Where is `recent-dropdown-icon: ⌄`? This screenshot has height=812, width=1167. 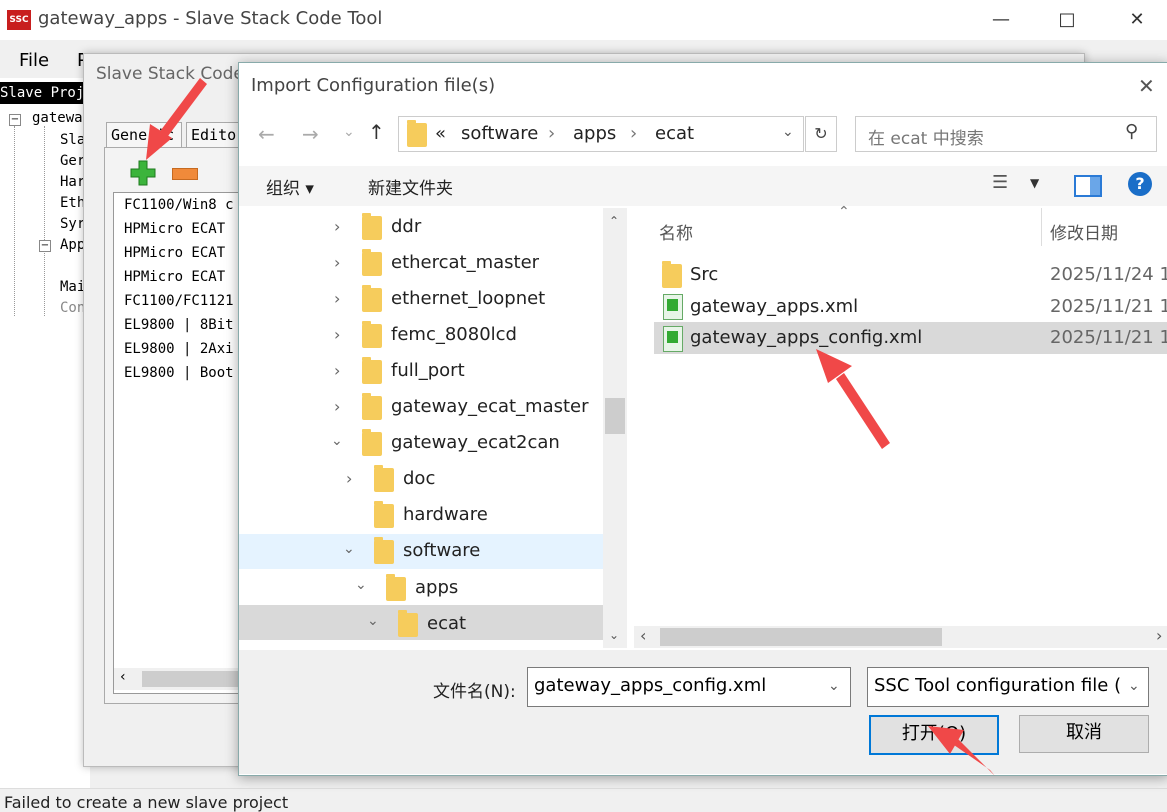
recent-dropdown-icon: ⌄ is located at coordinates (349, 132).